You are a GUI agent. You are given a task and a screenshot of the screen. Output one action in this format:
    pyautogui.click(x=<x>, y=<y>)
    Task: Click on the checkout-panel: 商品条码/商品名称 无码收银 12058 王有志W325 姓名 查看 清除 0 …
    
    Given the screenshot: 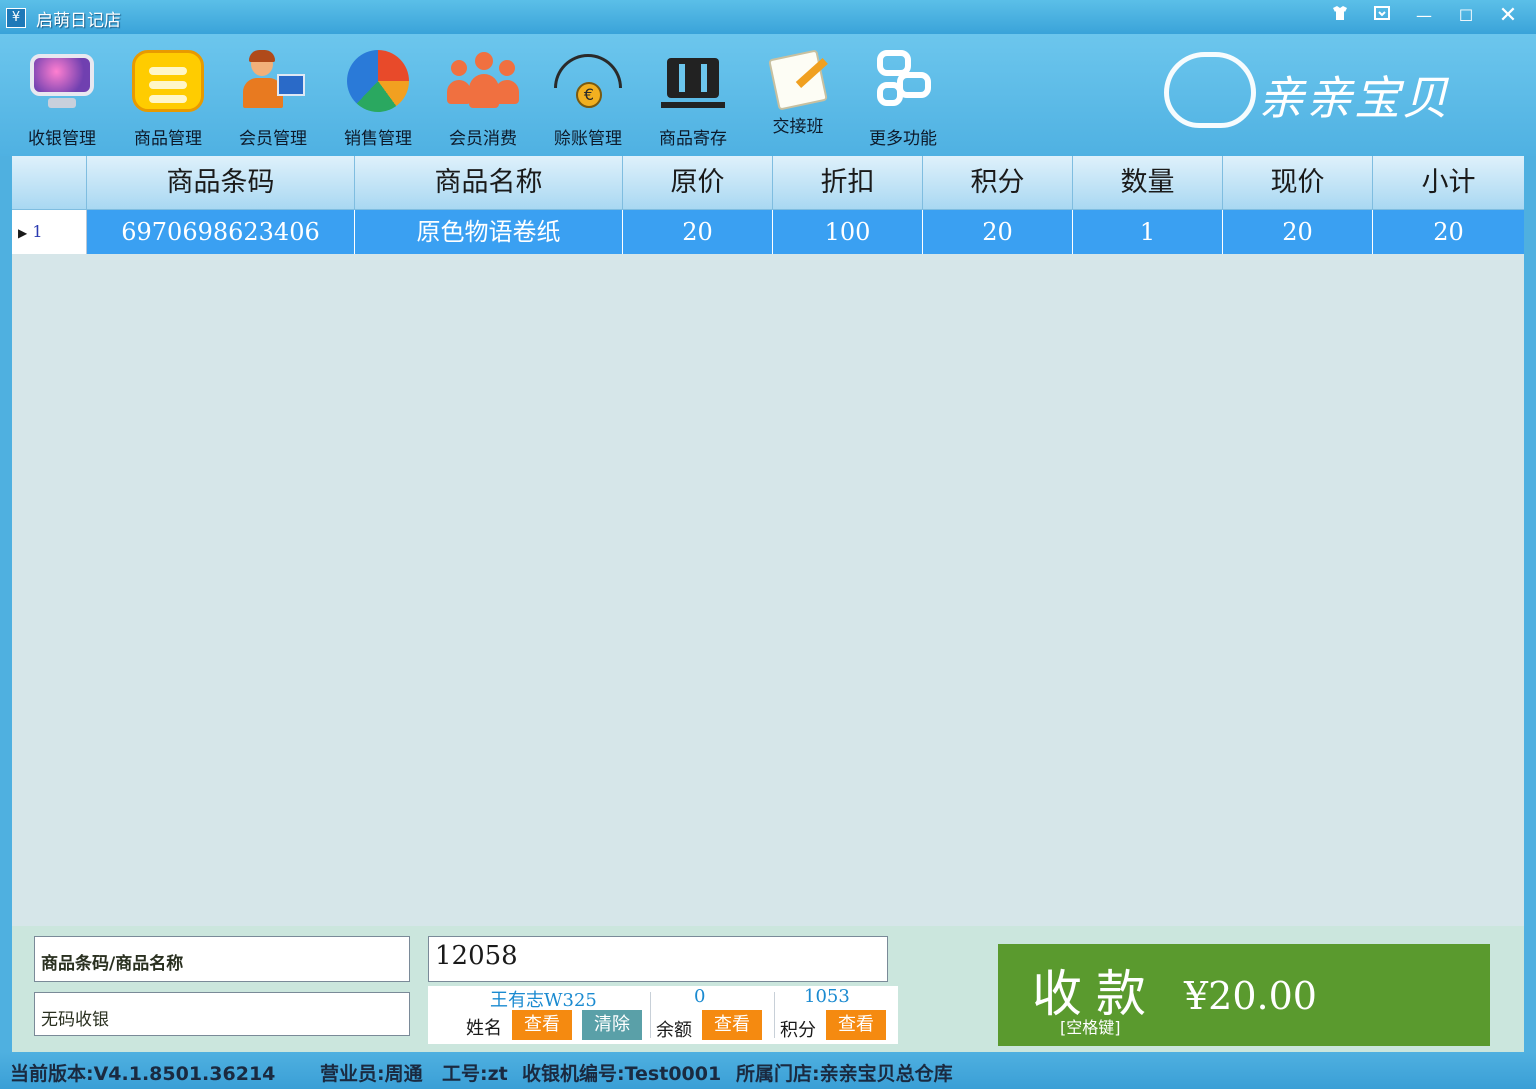 What is the action you would take?
    pyautogui.click(x=768, y=989)
    